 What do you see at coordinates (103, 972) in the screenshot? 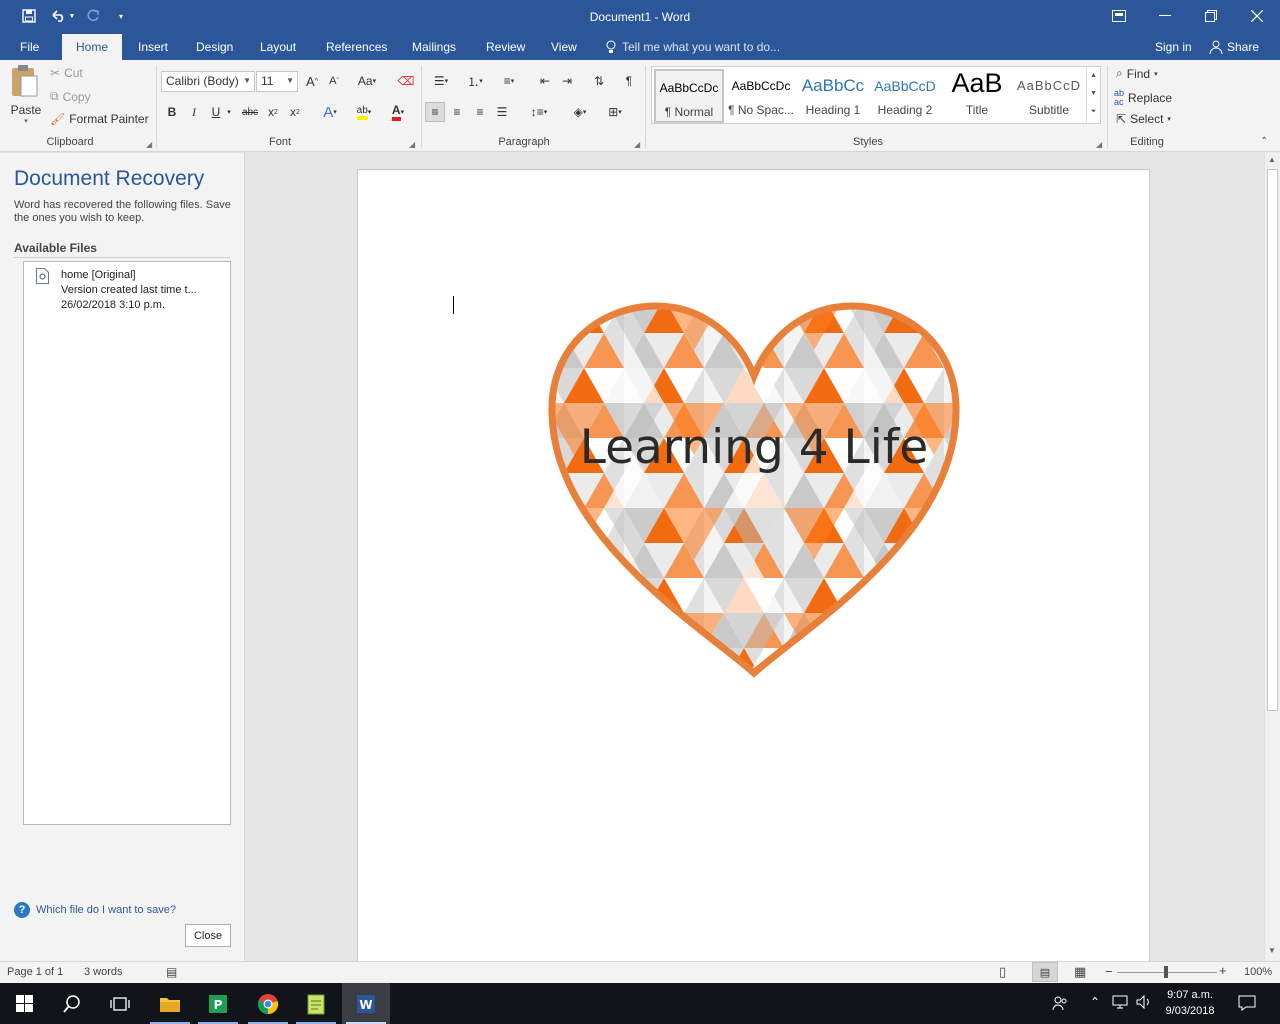
I see `word-count: 3 words` at bounding box center [103, 972].